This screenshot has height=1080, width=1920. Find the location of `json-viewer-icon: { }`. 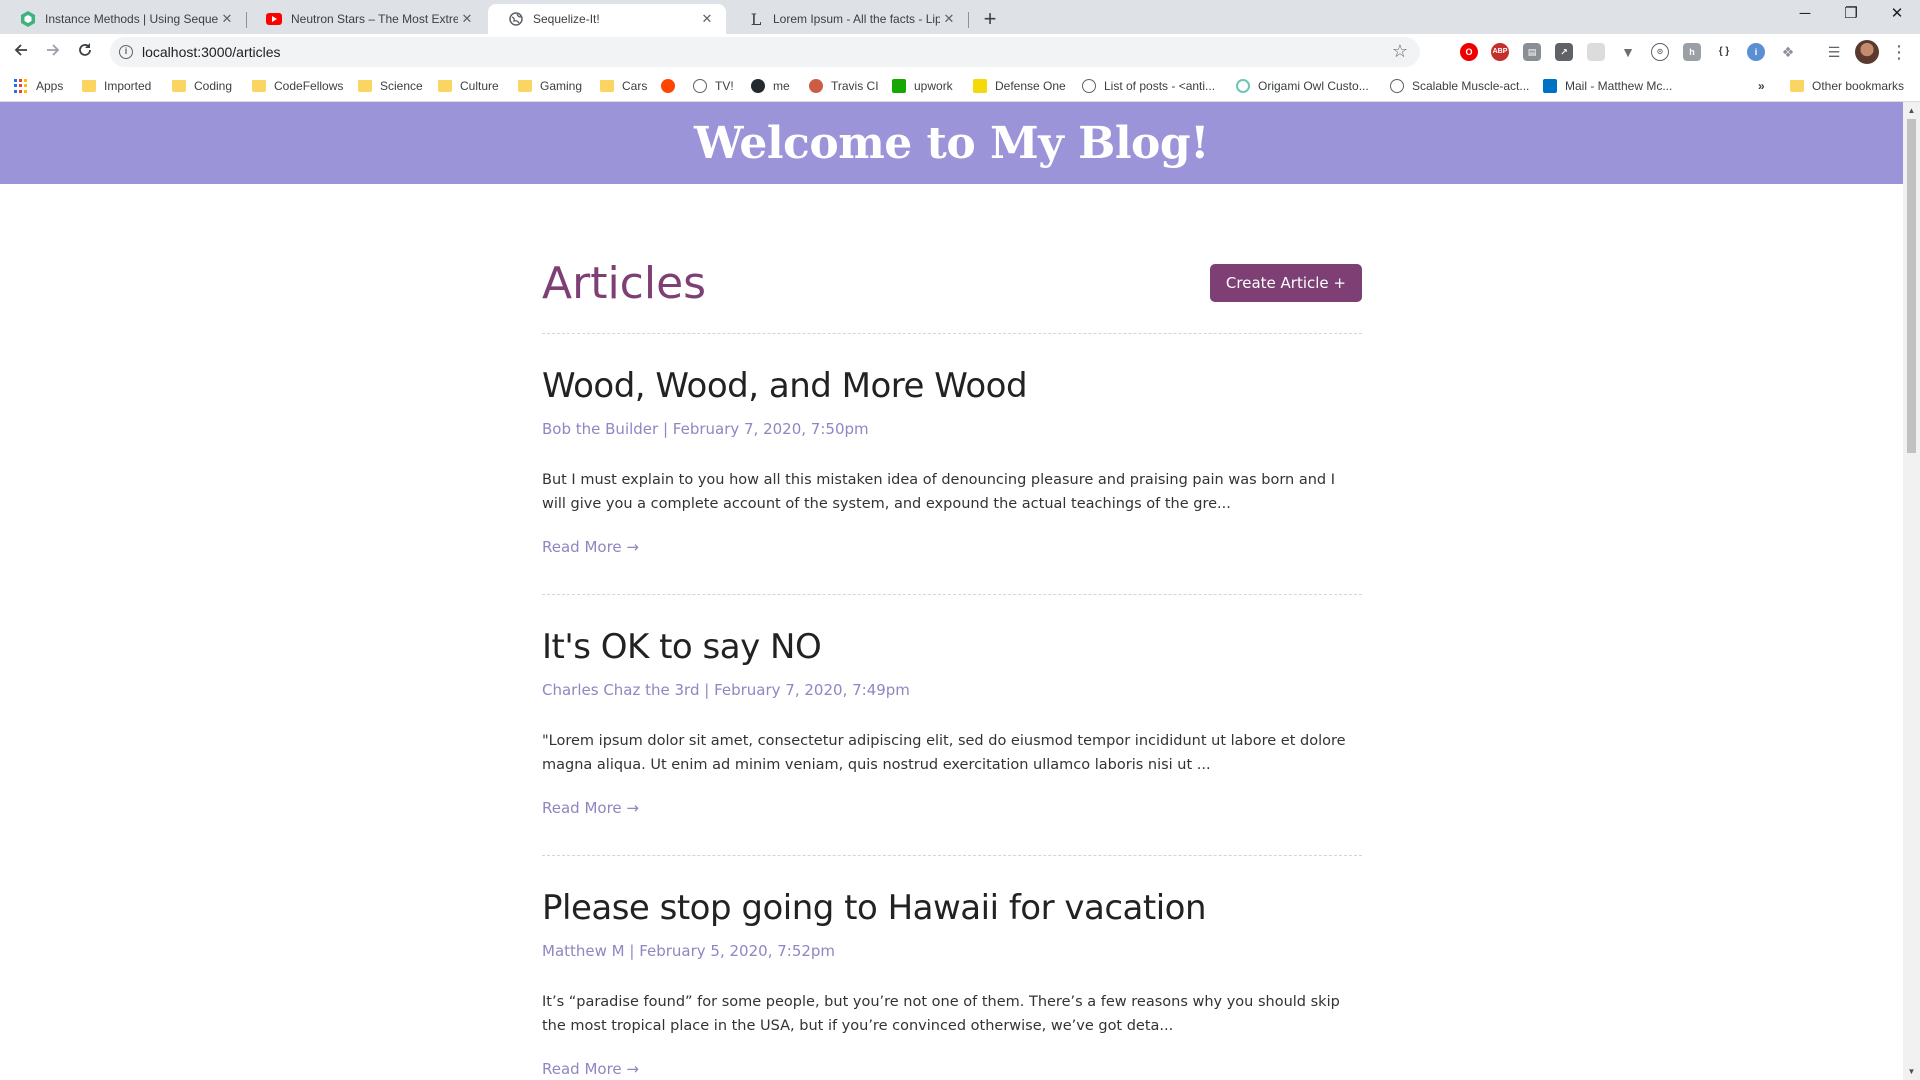

json-viewer-icon: { } is located at coordinates (1724, 52).